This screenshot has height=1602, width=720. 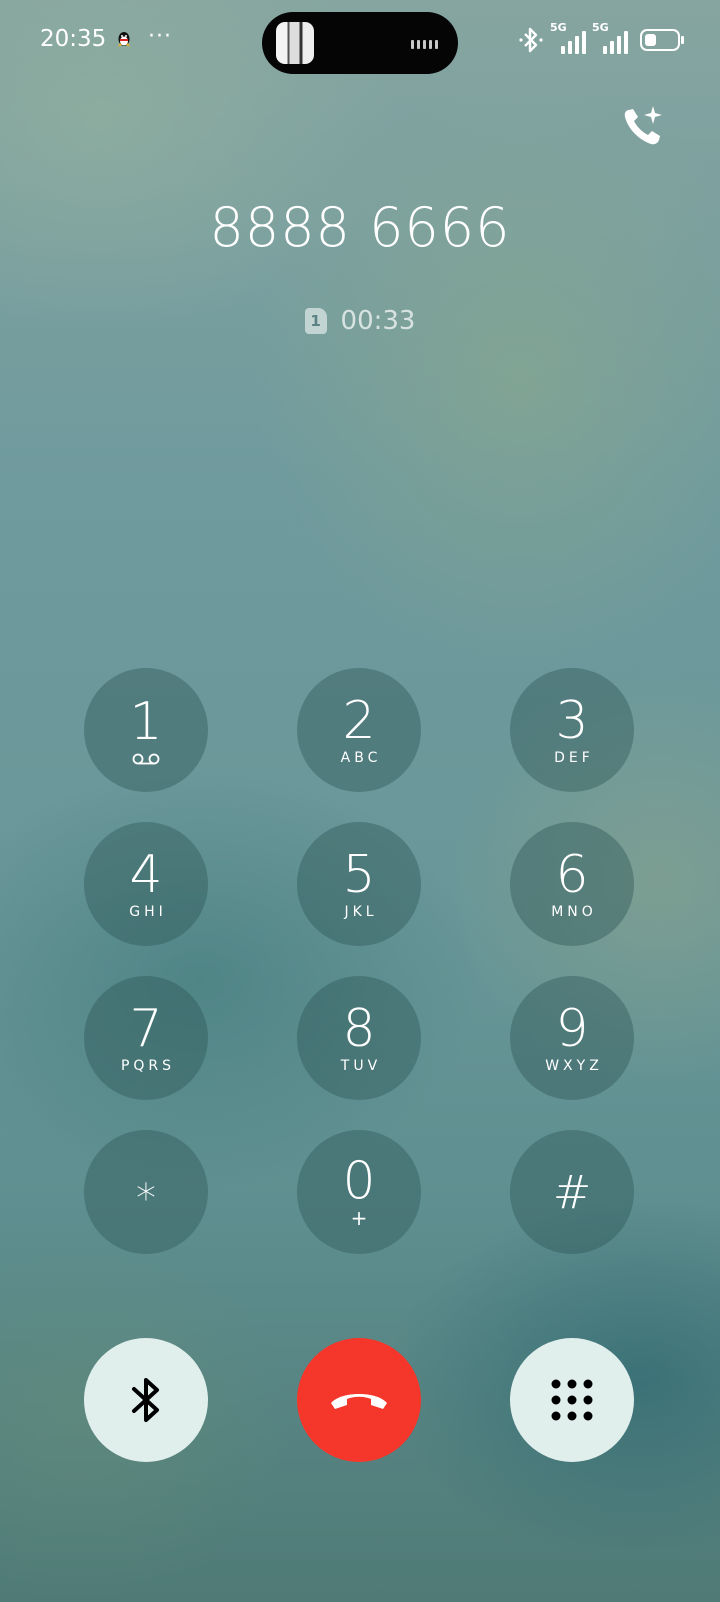 I want to click on status-bar: 20:35 ··· 5G 5G, so click(x=360, y=41).